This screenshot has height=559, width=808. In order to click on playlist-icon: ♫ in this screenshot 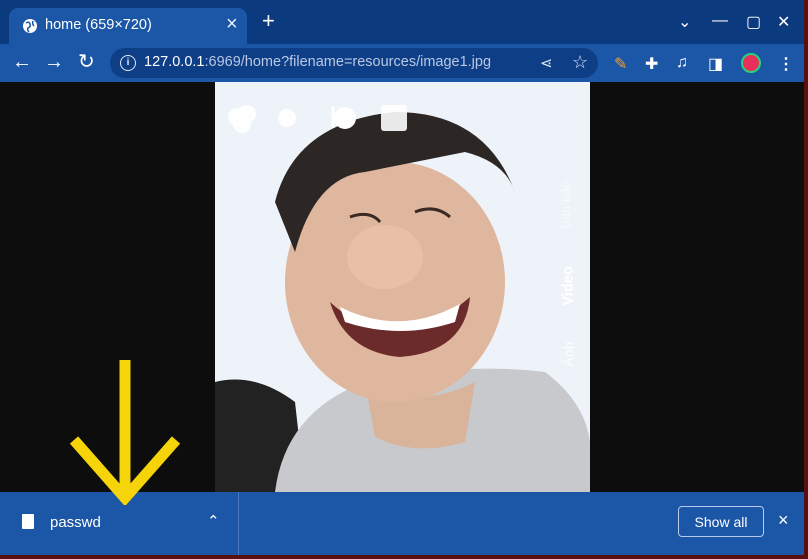, I will do `click(682, 63)`.